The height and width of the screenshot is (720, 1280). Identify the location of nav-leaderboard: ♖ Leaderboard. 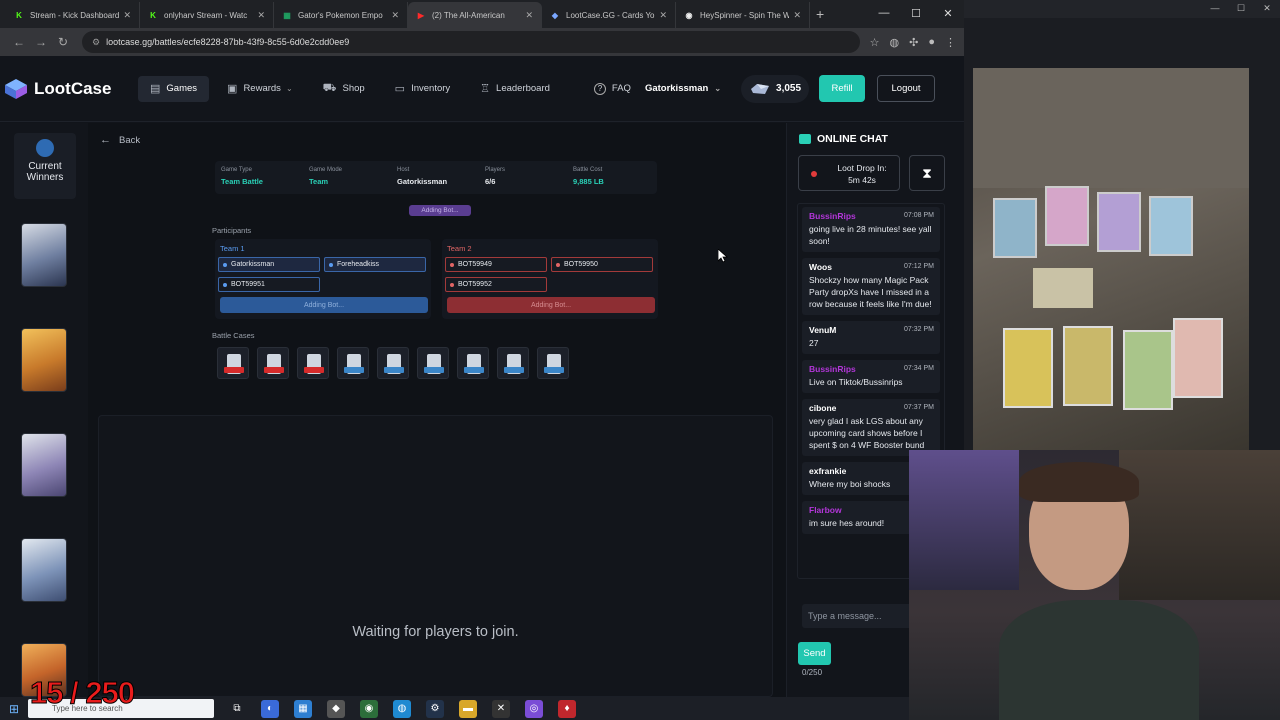
(515, 89).